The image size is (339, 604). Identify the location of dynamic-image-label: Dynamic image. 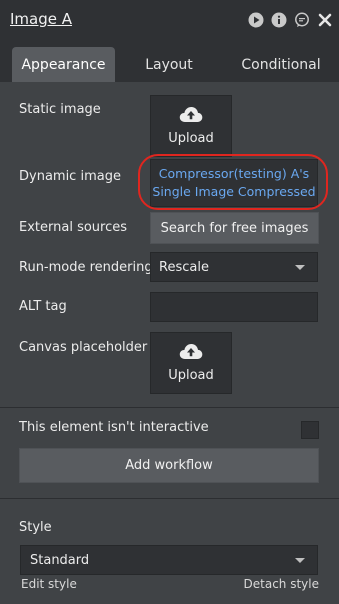
(70, 176).